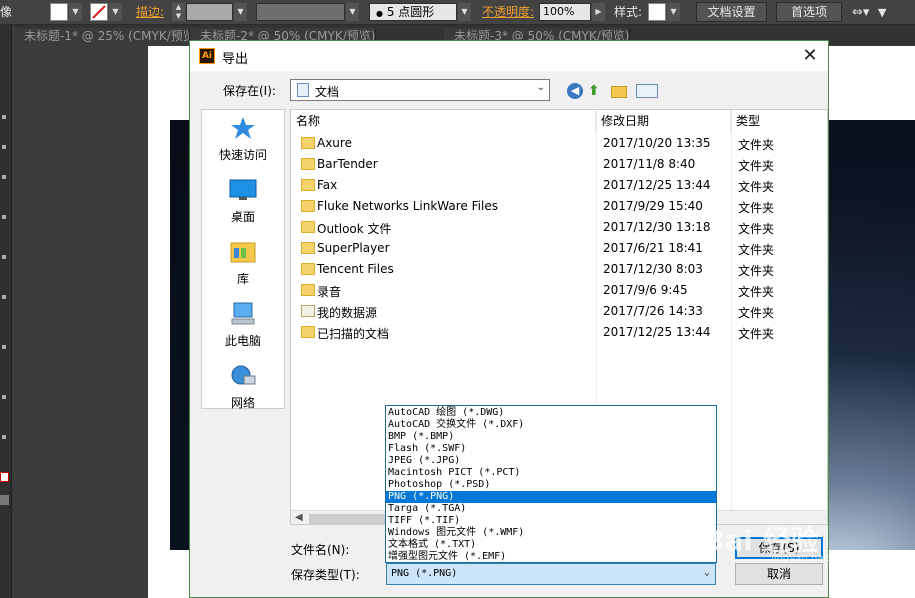  Describe the element at coordinates (779, 574) in the screenshot. I see `cancel-button: 取消` at that location.